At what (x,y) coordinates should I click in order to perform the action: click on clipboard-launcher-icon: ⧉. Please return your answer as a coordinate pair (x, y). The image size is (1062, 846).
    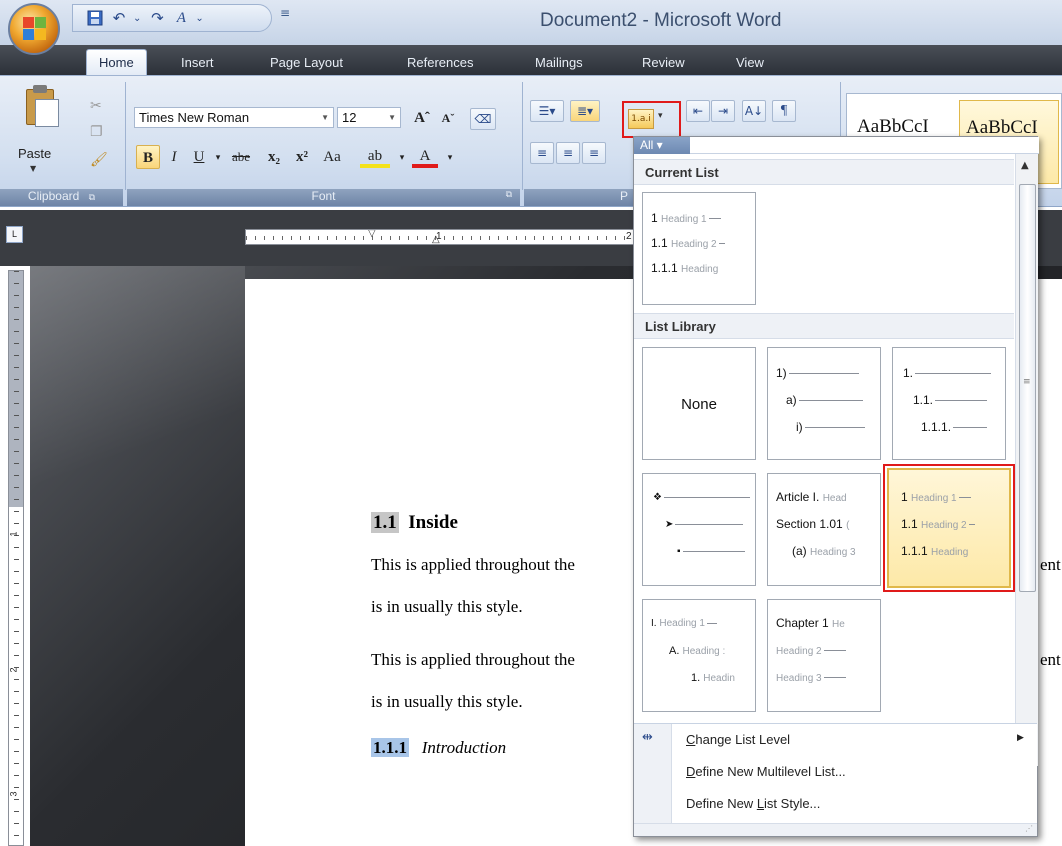
    Looking at the image, I should click on (92, 197).